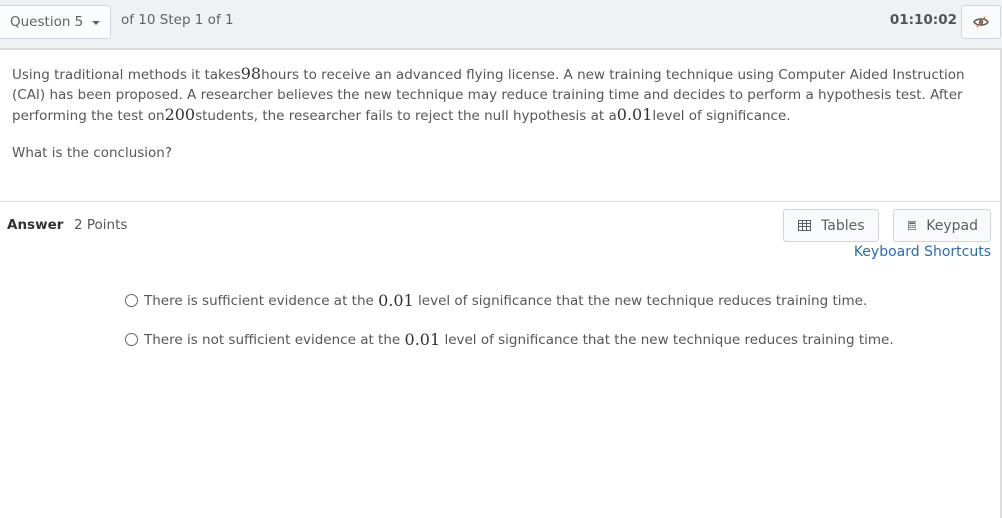  Describe the element at coordinates (251, 73) in the screenshot. I see `hours-value: 98` at that location.